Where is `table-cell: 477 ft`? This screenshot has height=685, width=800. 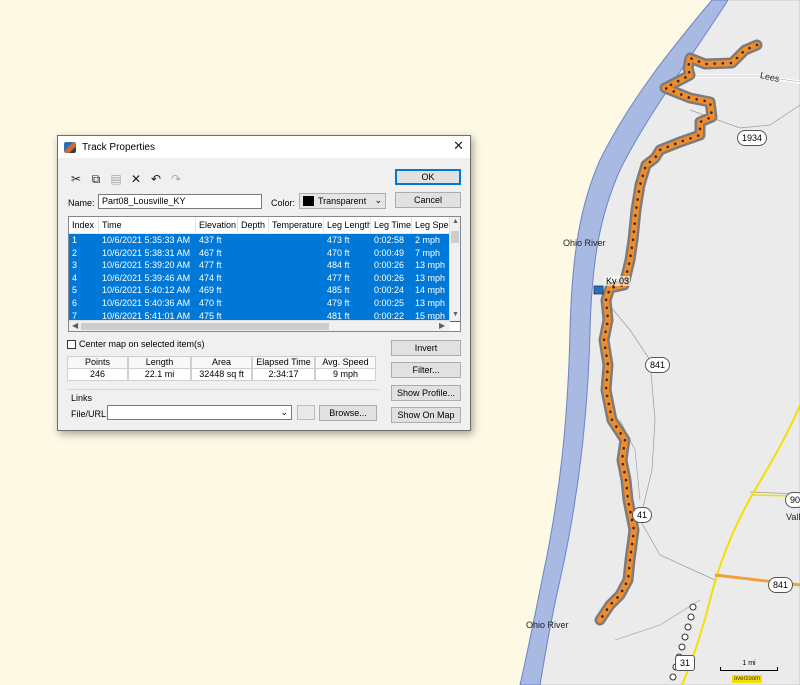
table-cell: 477 ft is located at coordinates (338, 277).